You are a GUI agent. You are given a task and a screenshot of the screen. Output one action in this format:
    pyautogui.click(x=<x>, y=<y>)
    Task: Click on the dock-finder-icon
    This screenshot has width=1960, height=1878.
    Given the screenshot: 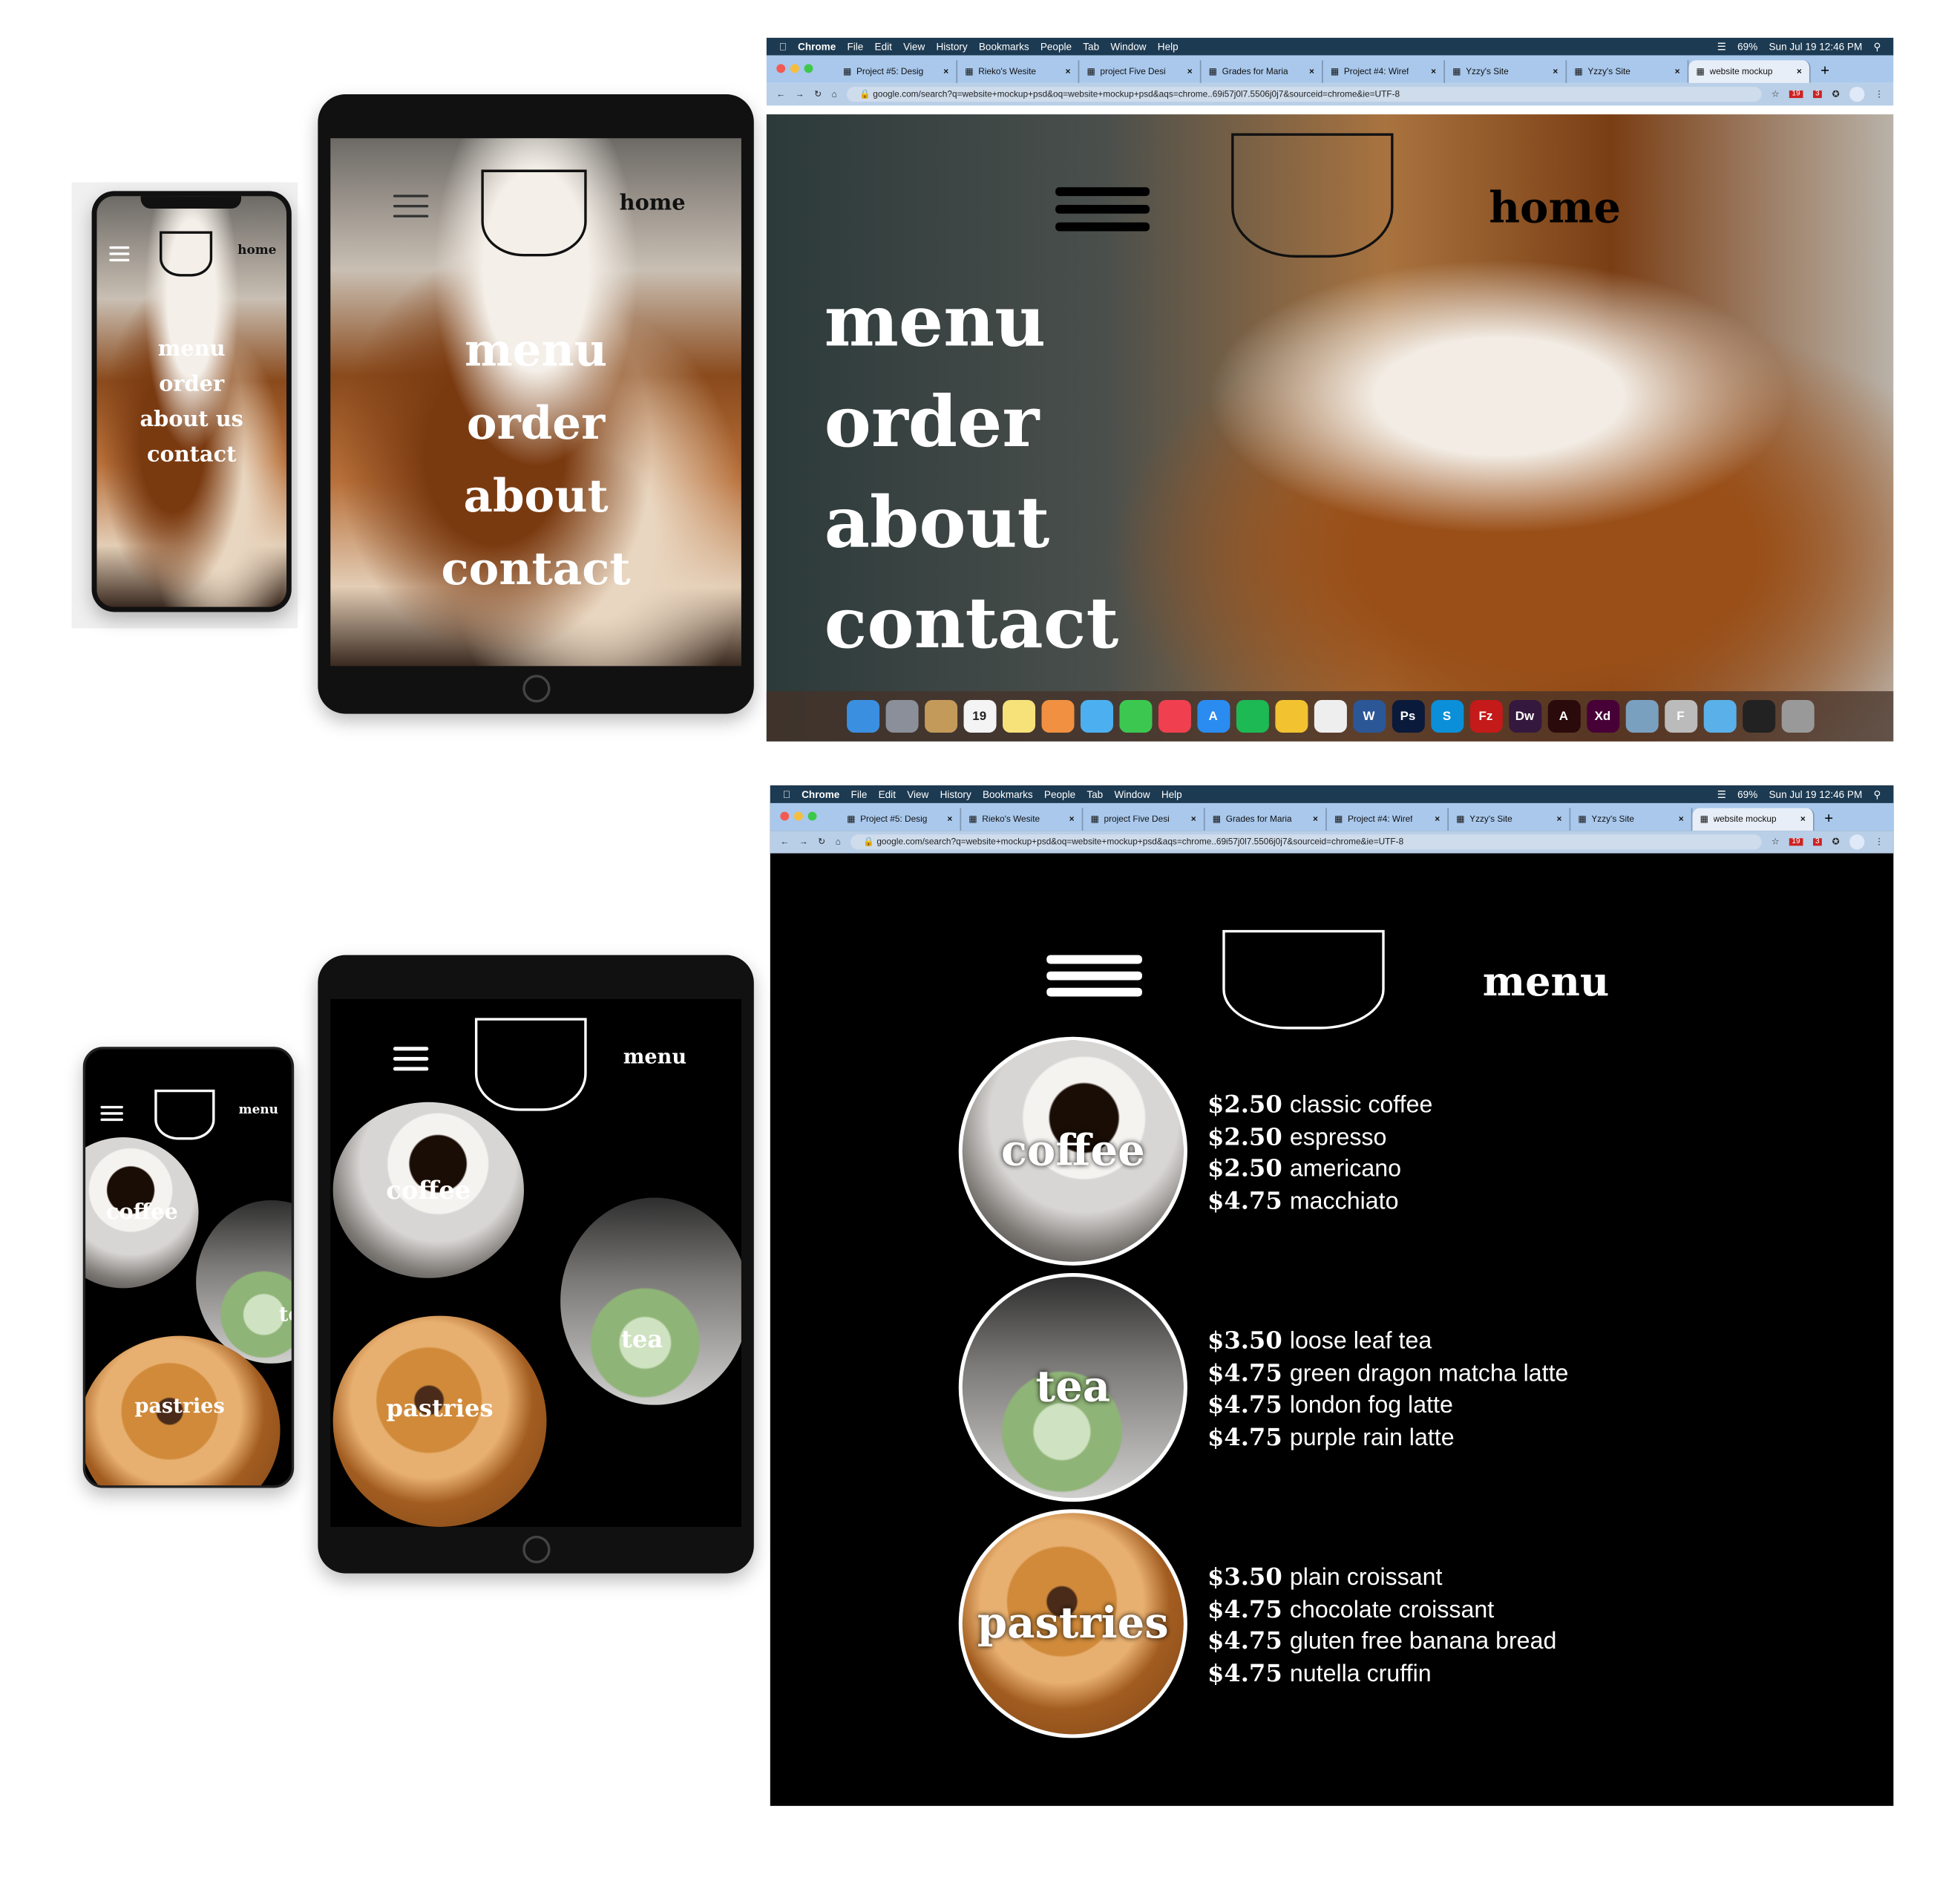 What is the action you would take?
    pyautogui.click(x=862, y=716)
    